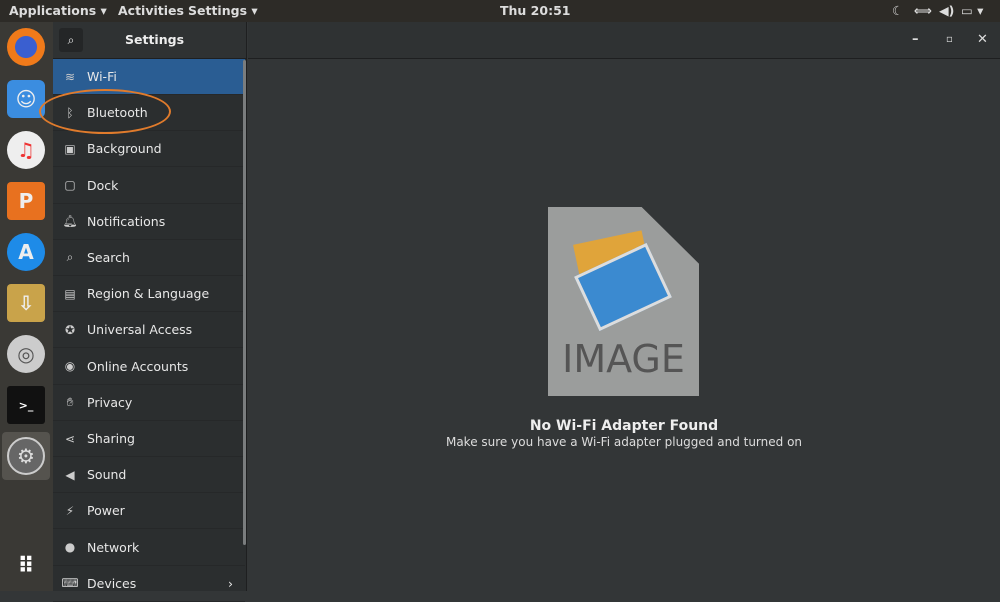 The width and height of the screenshot is (1000, 602). Describe the element at coordinates (70, 583) in the screenshot. I see `devices-icon: ⌨` at that location.